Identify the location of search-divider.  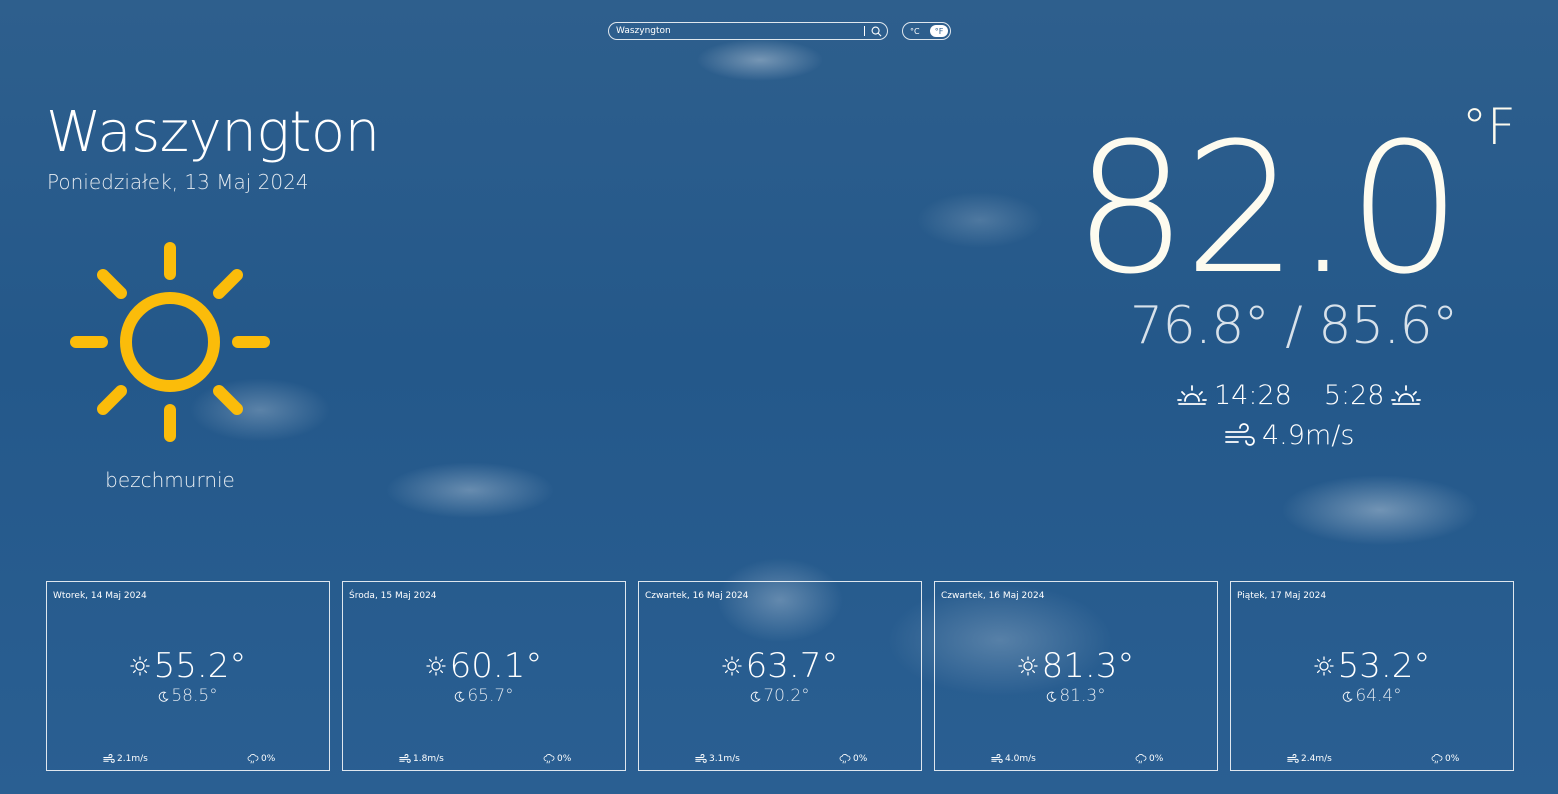
(864, 31).